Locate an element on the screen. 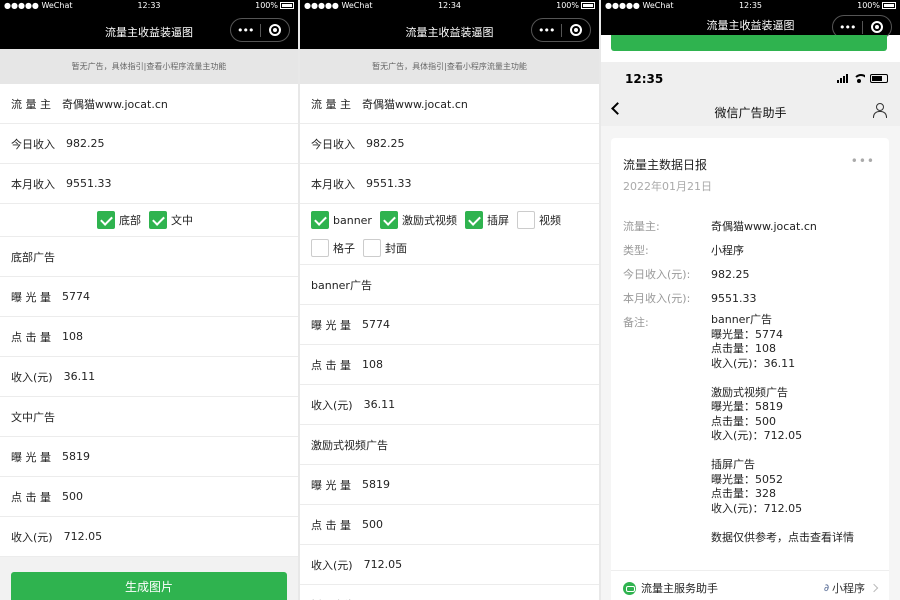 This screenshot has width=900, height=600. ad-type-checkbox: 文中 is located at coordinates (171, 220).